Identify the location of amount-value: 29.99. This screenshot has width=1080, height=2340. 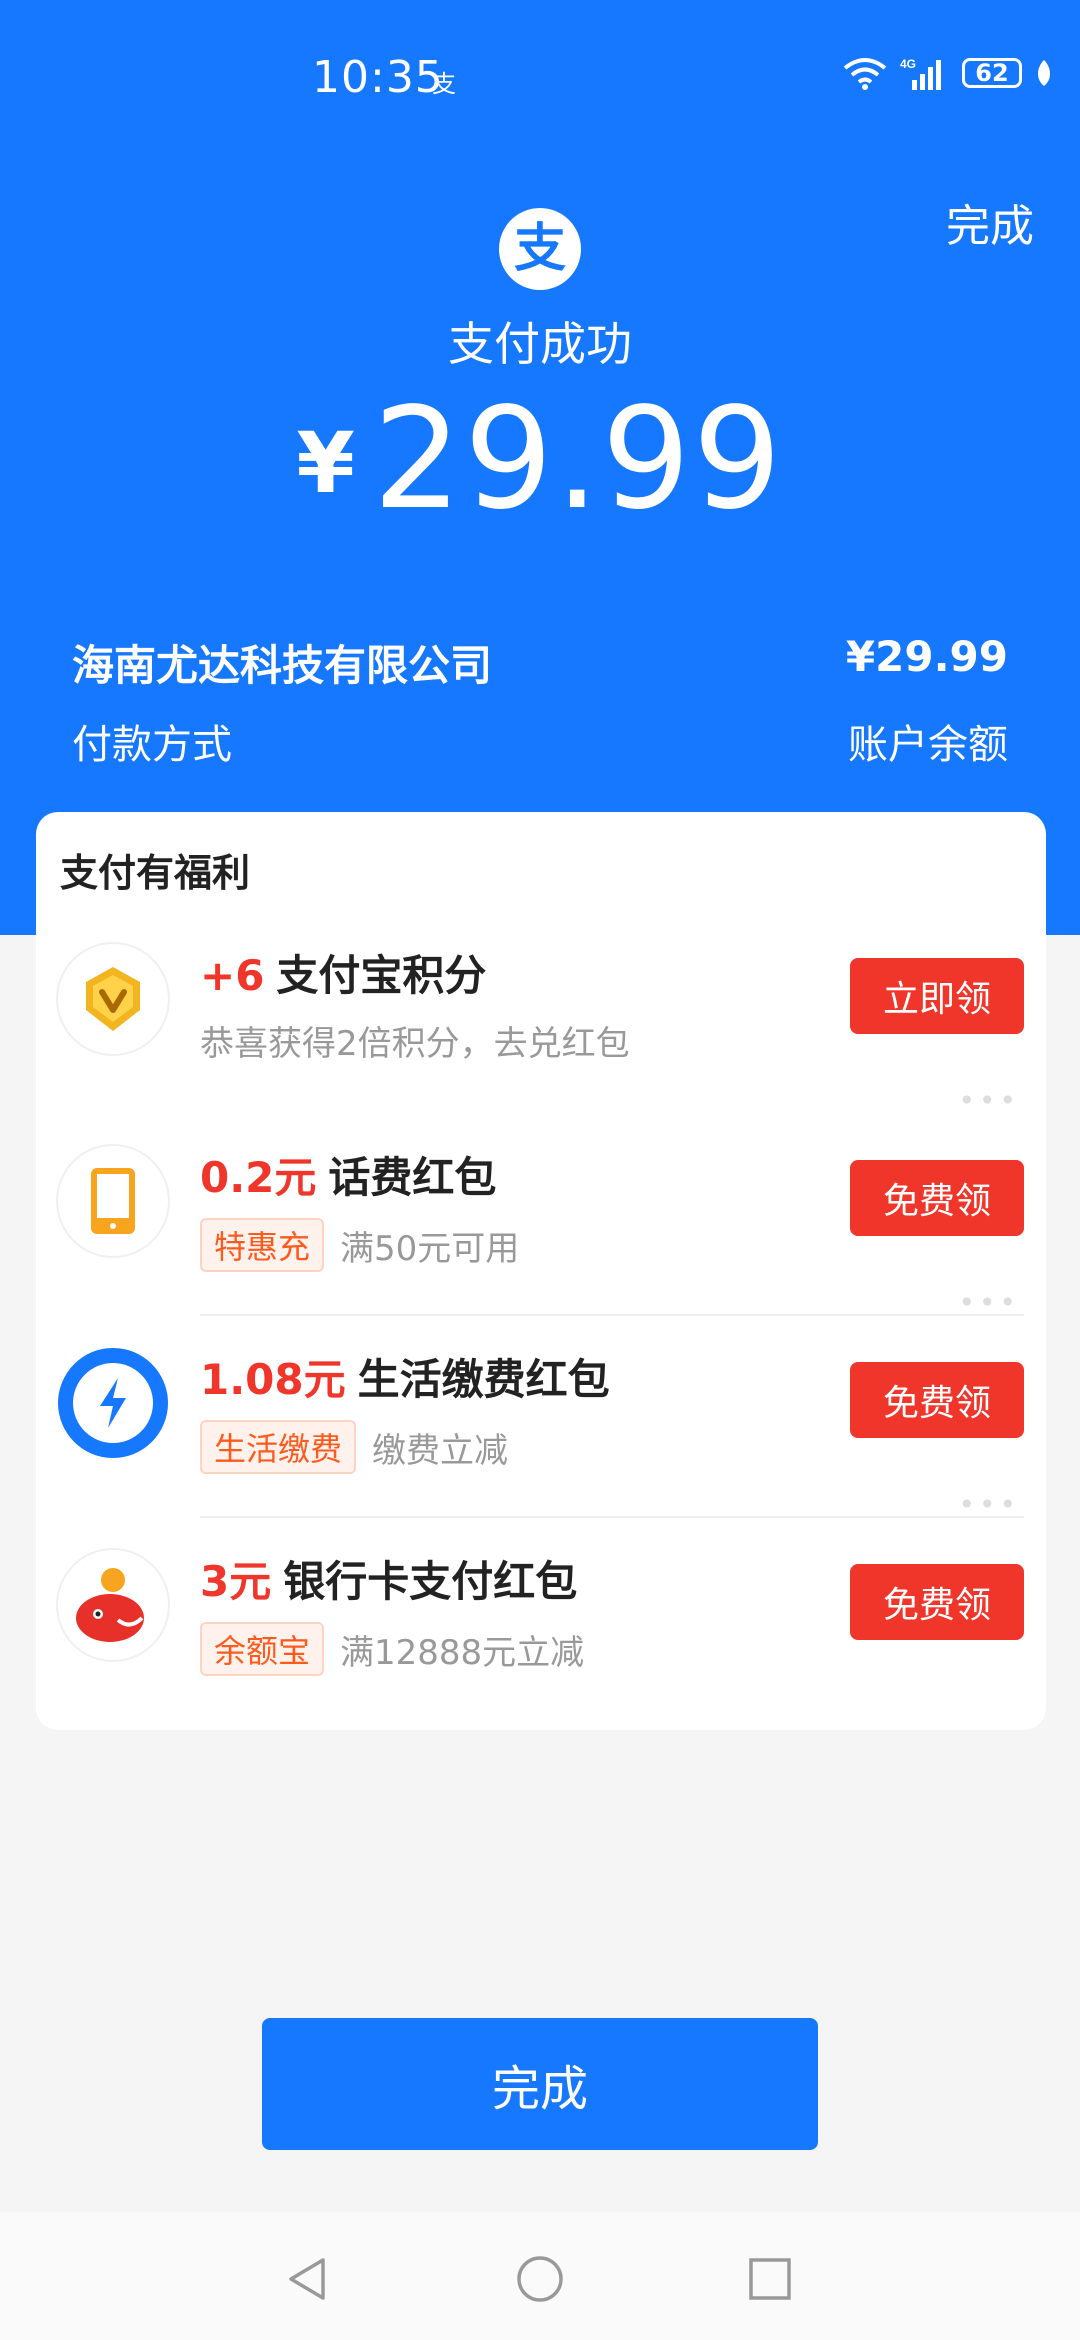
(578, 459).